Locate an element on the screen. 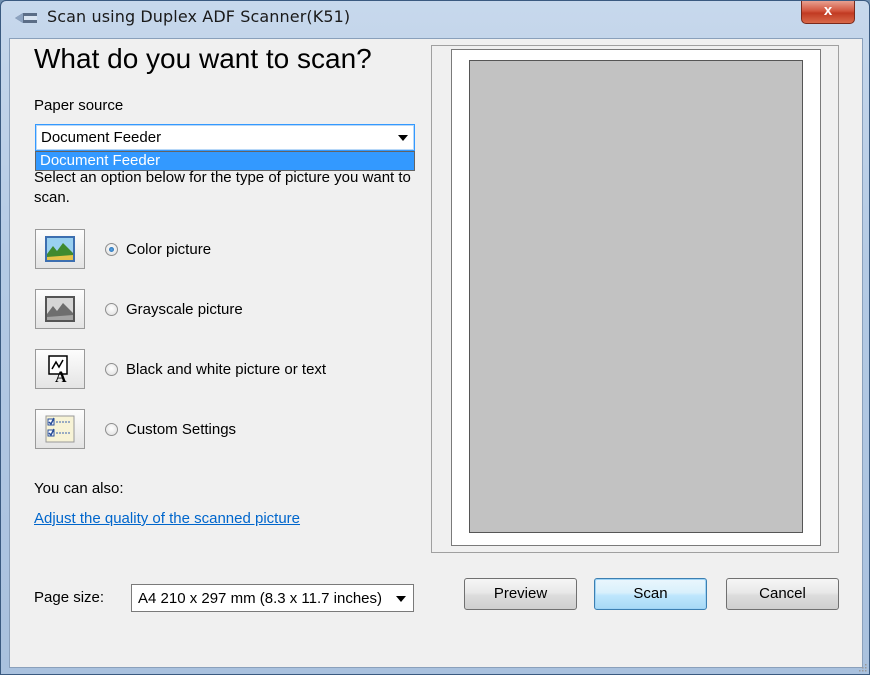 The height and width of the screenshot is (675, 870). color-picture-label: Color picture is located at coordinates (168, 249).